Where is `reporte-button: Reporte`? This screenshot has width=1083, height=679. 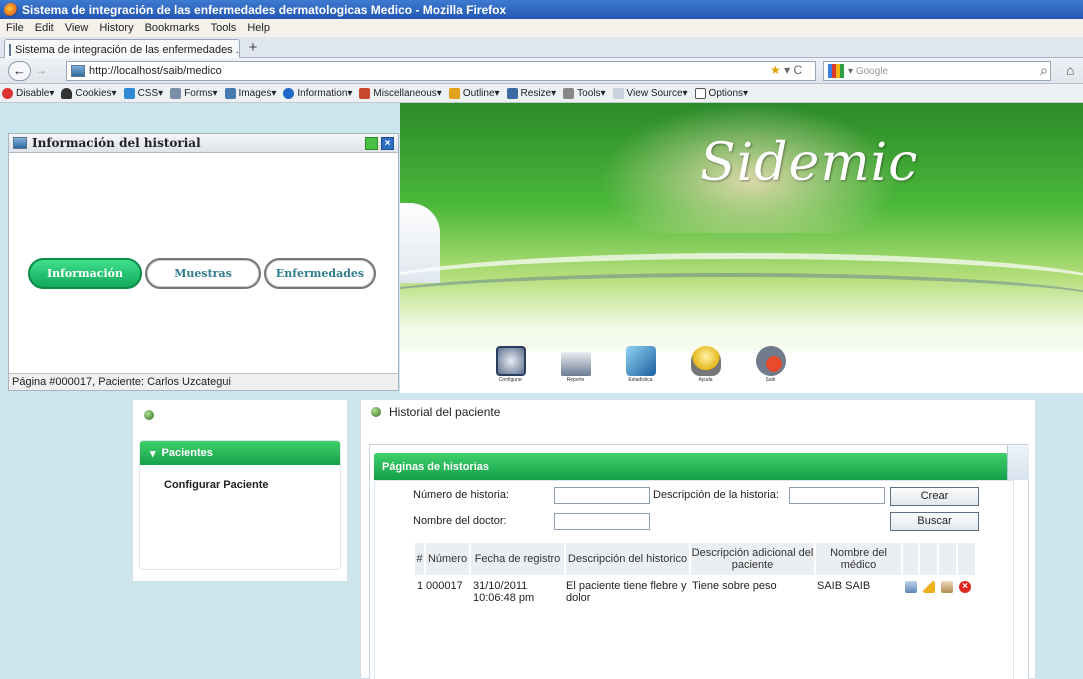 reporte-button: Reporte is located at coordinates (575, 373).